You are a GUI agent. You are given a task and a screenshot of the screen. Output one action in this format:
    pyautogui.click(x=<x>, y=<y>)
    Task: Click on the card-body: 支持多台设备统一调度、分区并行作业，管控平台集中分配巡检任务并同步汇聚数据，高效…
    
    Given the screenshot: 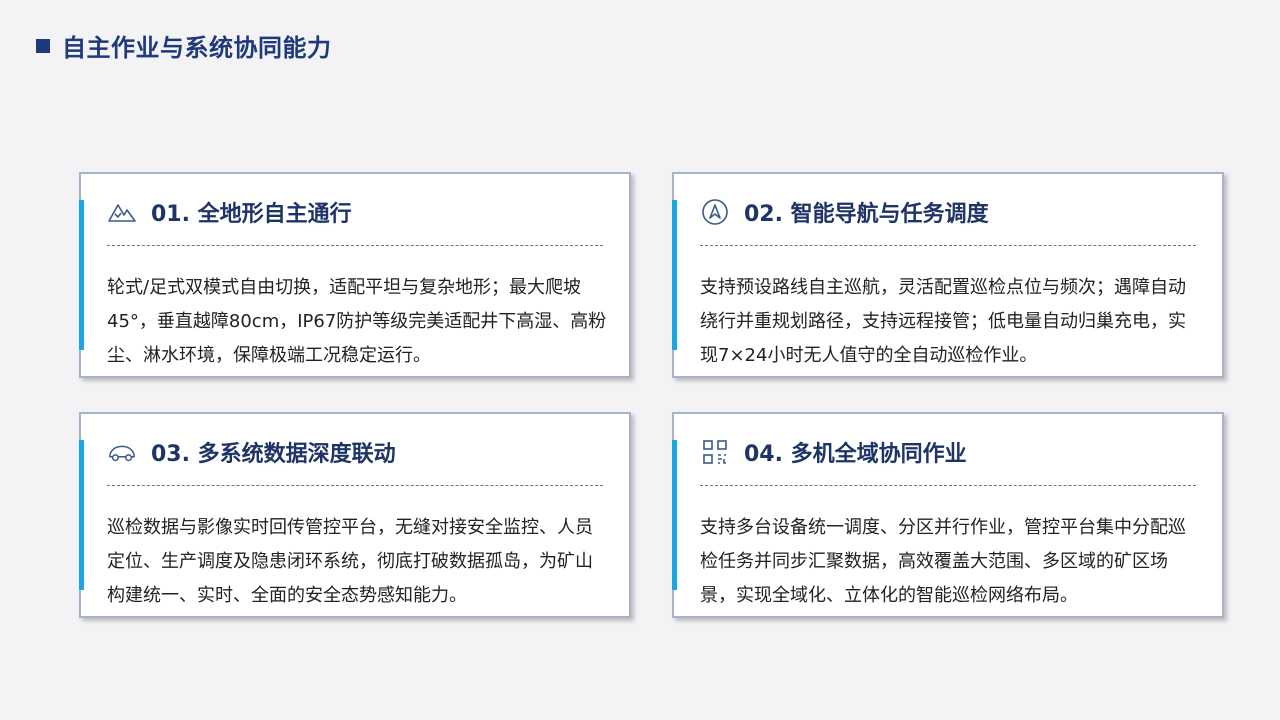 What is the action you would take?
    pyautogui.click(x=943, y=561)
    